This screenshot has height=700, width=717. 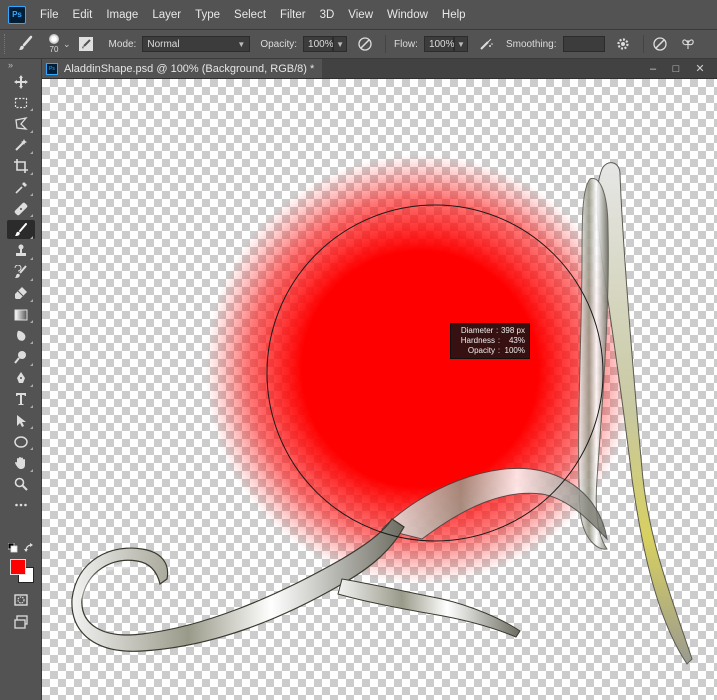 What do you see at coordinates (327, 15) in the screenshot?
I see `menu-3d: 3D` at bounding box center [327, 15].